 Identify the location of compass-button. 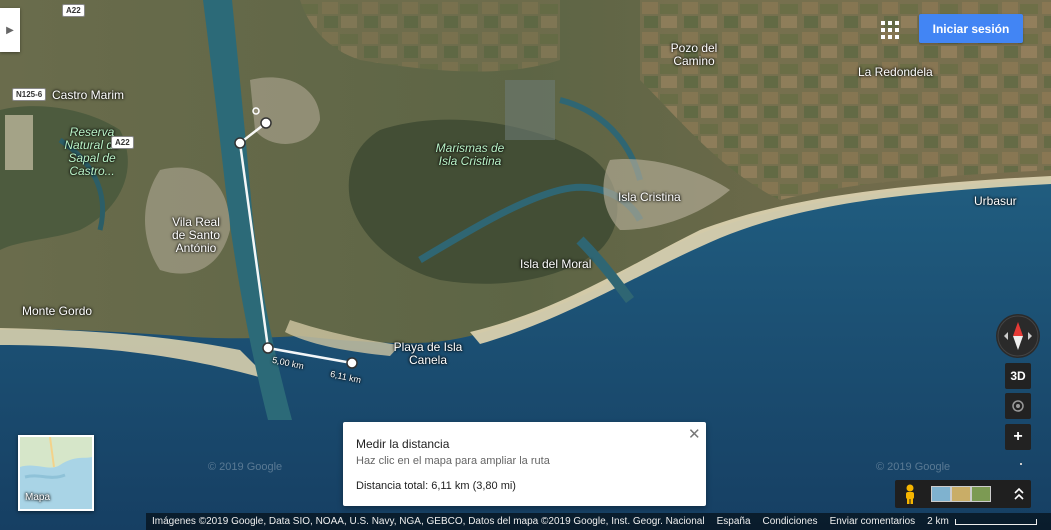
(1018, 336).